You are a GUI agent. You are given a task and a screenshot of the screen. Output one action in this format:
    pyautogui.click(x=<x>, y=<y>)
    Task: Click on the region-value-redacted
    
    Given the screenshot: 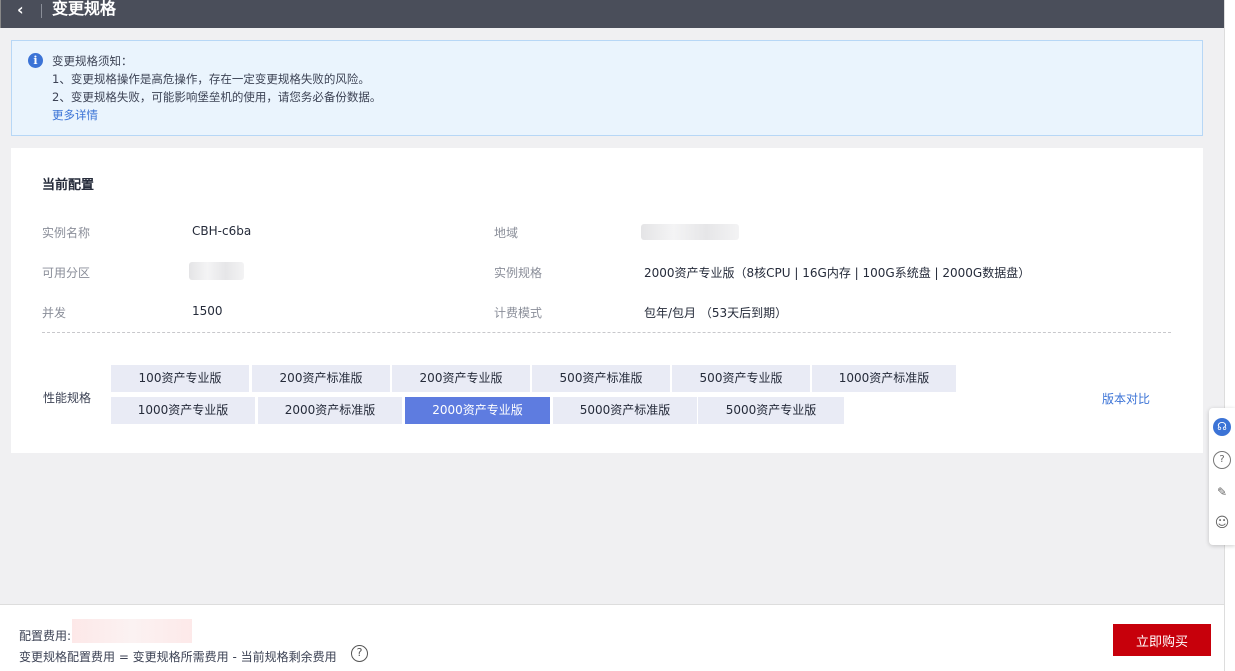 What is the action you would take?
    pyautogui.click(x=690, y=232)
    